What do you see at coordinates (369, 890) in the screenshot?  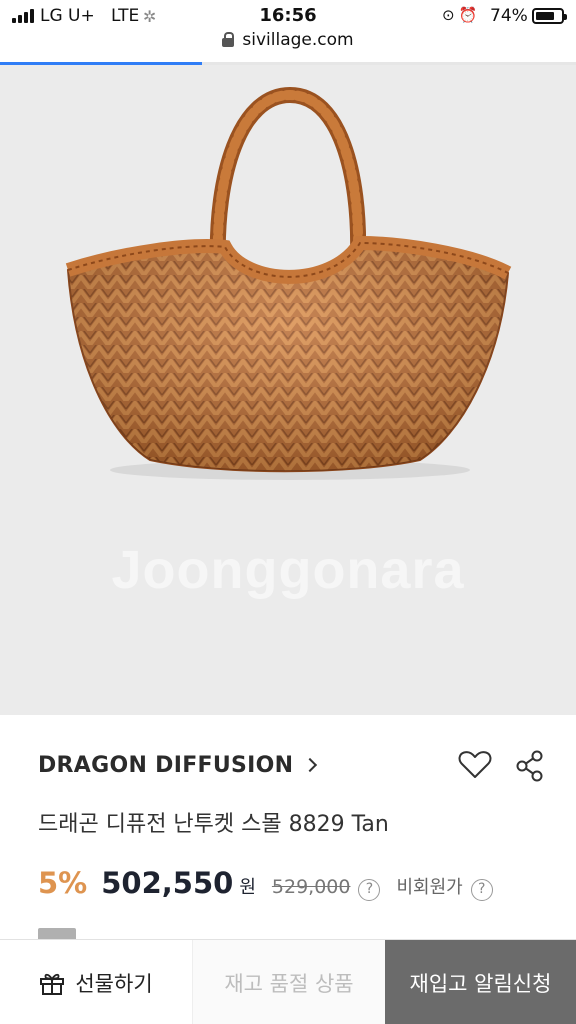 I see `price-help-icon: ?` at bounding box center [369, 890].